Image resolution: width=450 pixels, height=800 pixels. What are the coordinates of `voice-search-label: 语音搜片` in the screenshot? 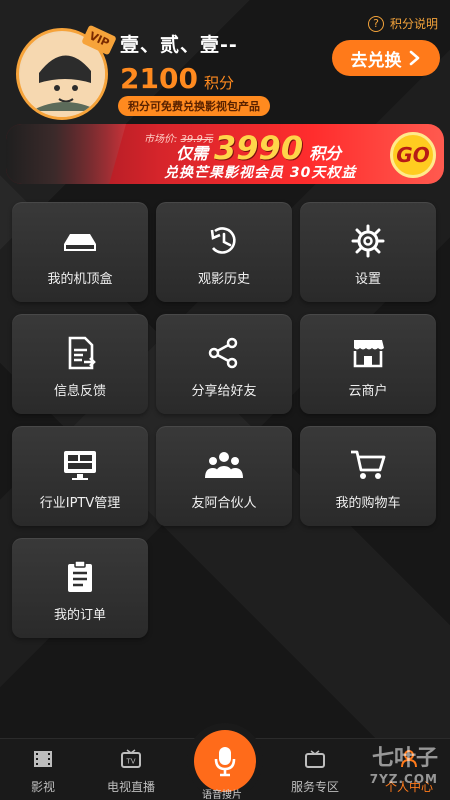 It's located at (222, 795).